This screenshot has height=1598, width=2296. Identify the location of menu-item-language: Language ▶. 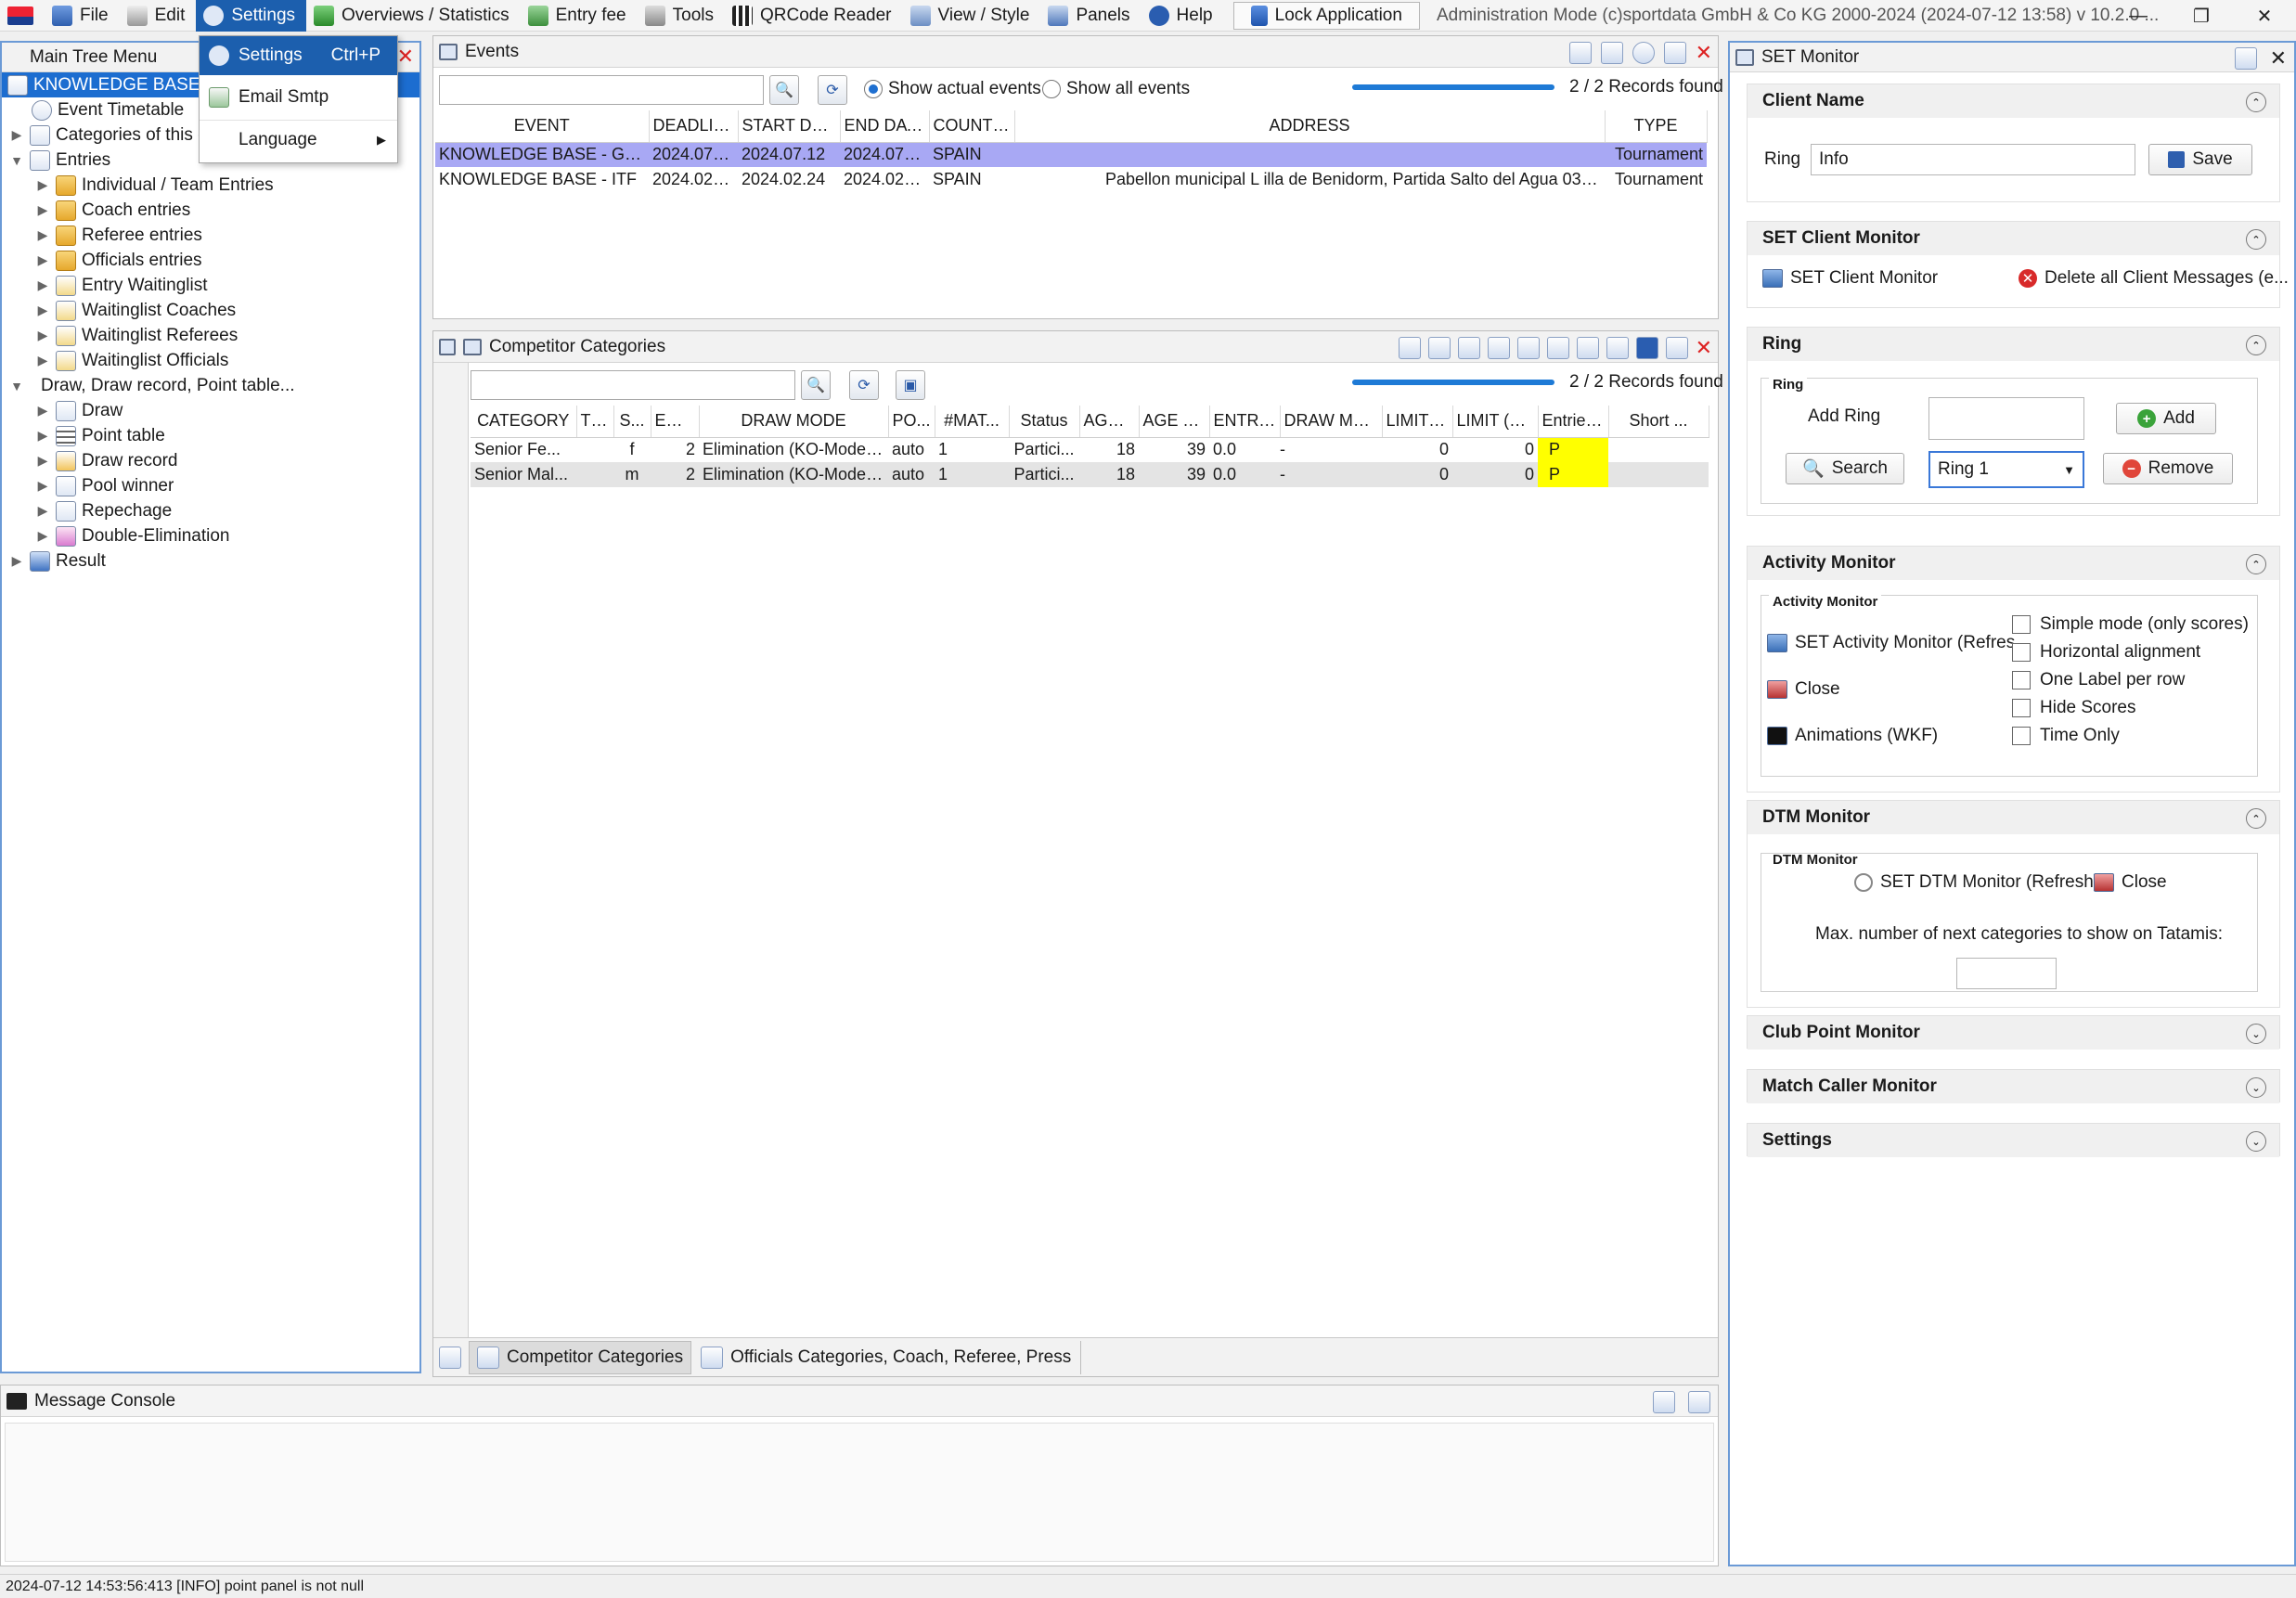
(298, 140).